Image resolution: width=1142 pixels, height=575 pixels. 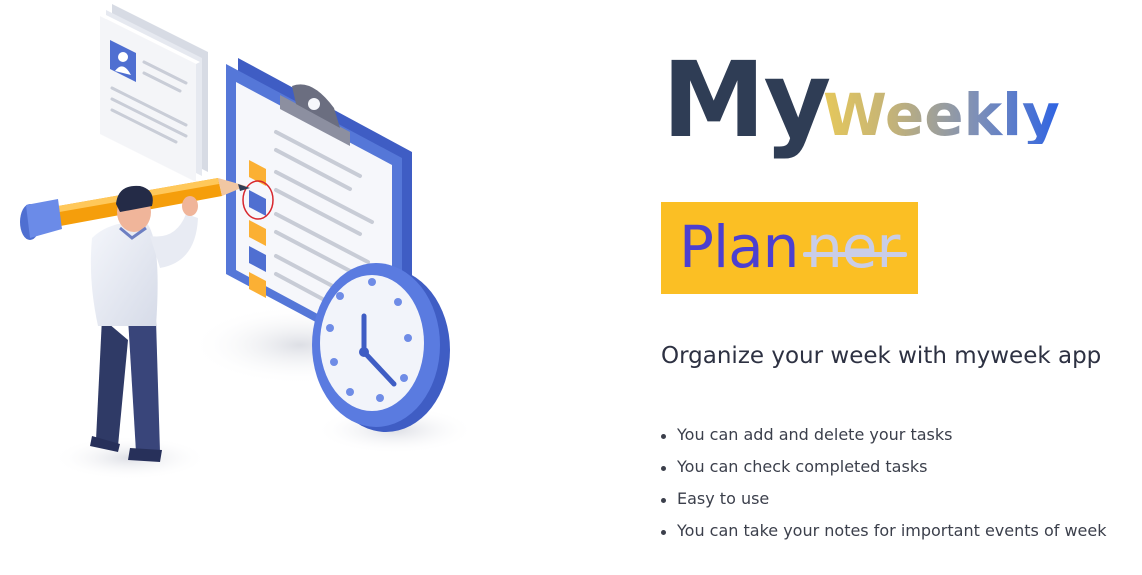 I want to click on profile-document-icon, so click(x=154, y=93).